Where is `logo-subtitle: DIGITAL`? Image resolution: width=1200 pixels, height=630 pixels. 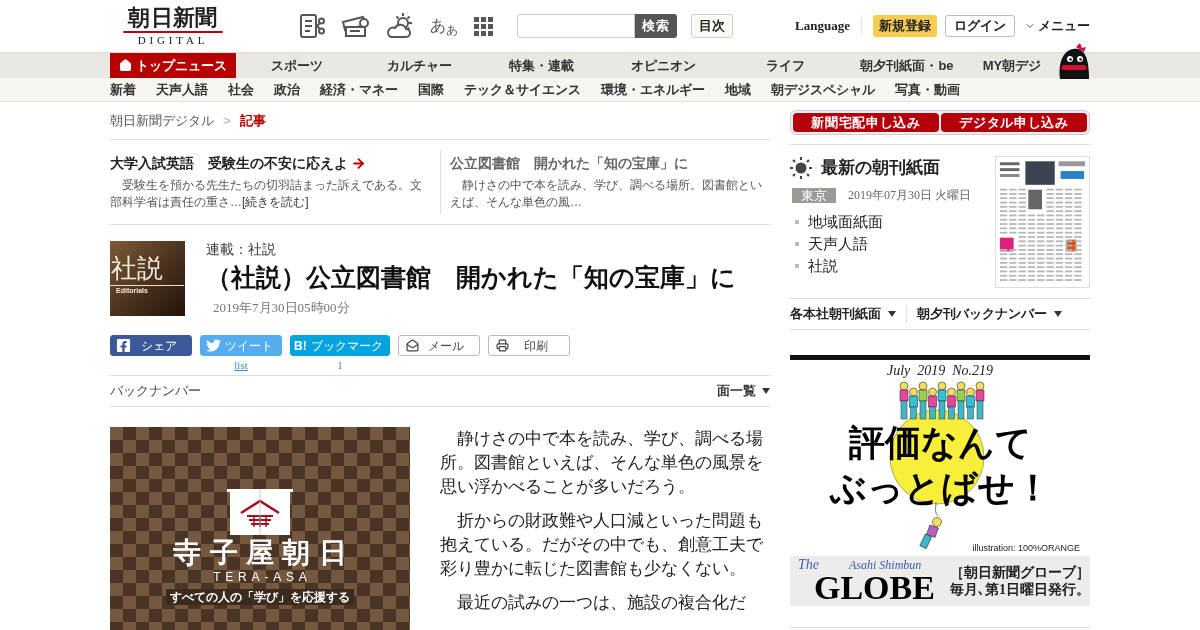 logo-subtitle: DIGITAL is located at coordinates (173, 40).